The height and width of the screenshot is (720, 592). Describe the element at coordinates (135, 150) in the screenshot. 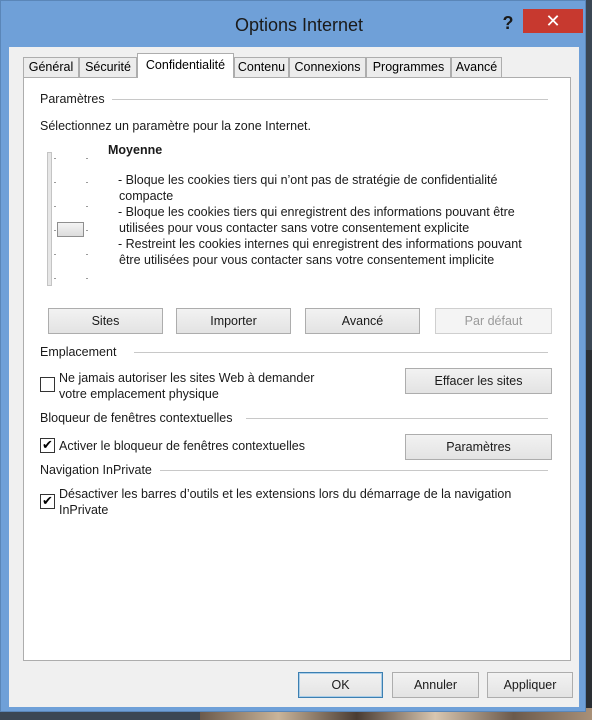

I see `privacy-level-title: Moyenne` at that location.